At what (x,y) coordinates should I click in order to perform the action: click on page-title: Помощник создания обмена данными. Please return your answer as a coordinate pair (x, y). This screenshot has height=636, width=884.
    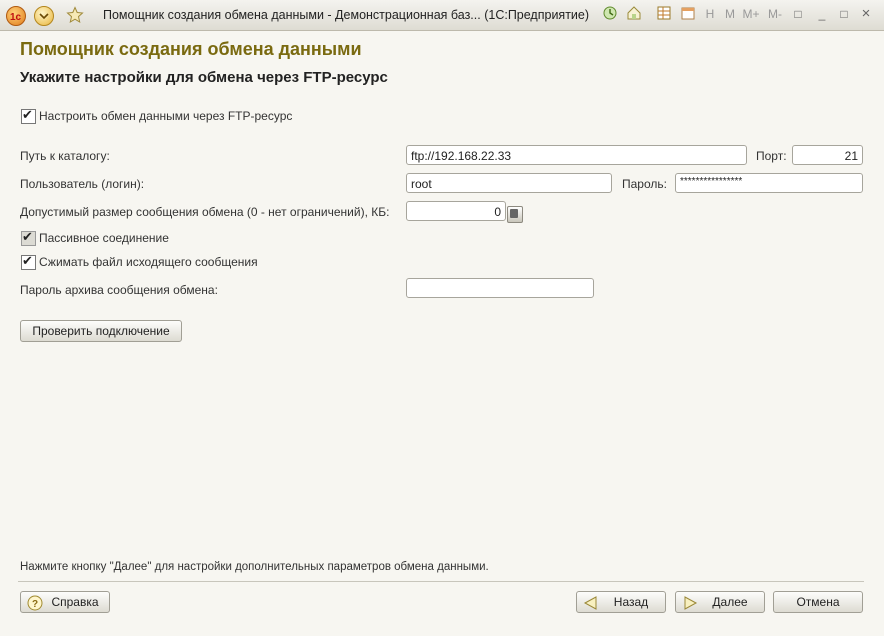
    Looking at the image, I should click on (191, 49).